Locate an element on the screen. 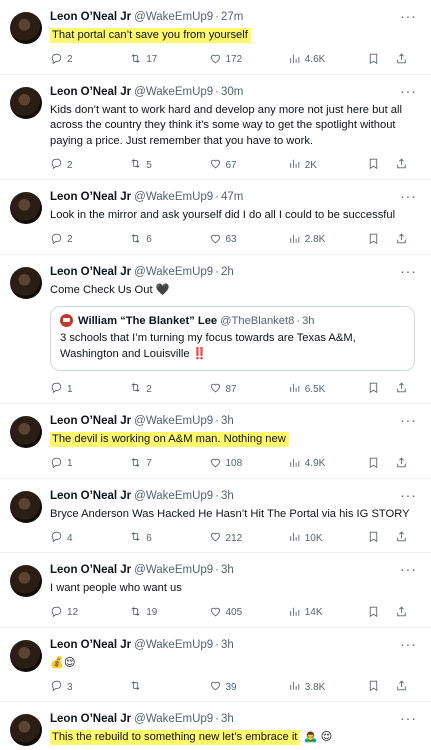  retweet-button: 5 is located at coordinates (155, 165).